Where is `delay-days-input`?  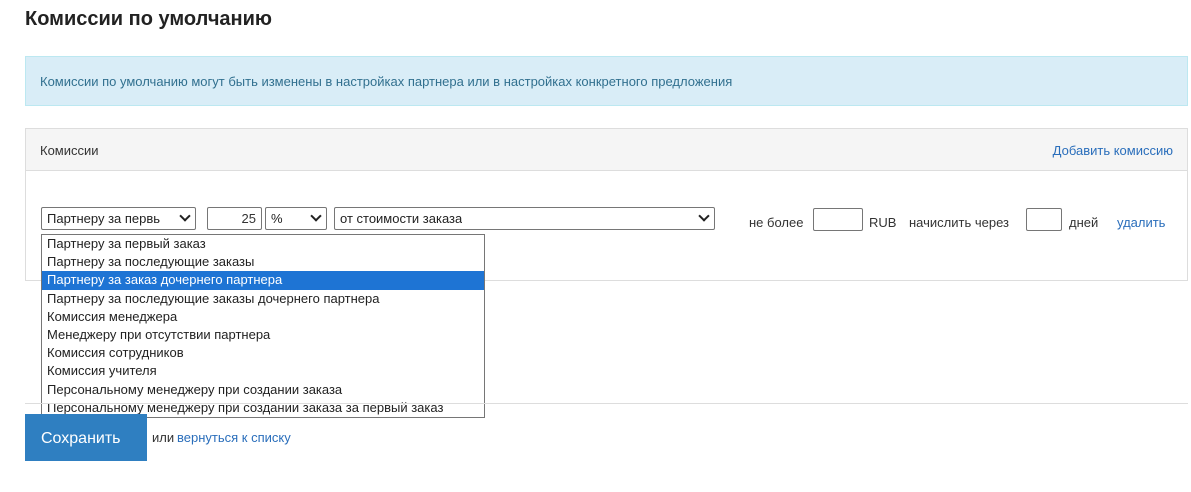
delay-days-input is located at coordinates (1044, 219).